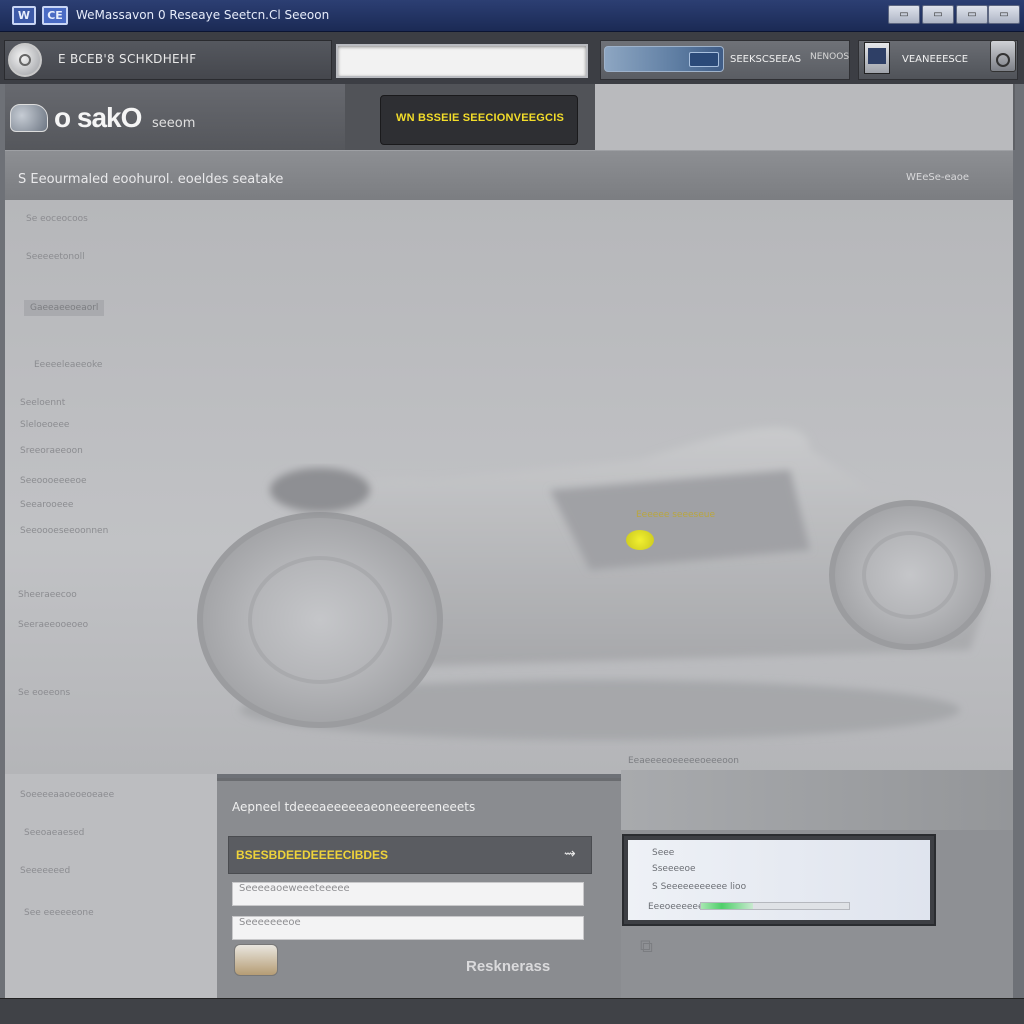 This screenshot has height=1024, width=1024. What do you see at coordinates (111, 886) in the screenshot?
I see `bottom-left-panel` at bounding box center [111, 886].